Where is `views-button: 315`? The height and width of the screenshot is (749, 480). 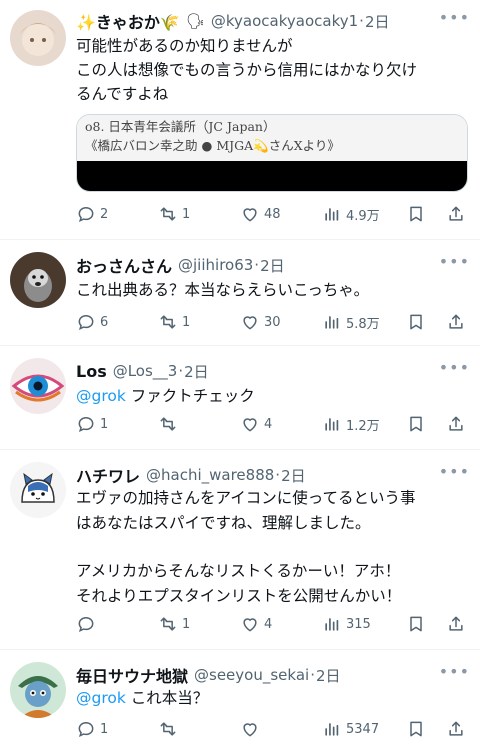
views-button: 315 is located at coordinates (346, 624).